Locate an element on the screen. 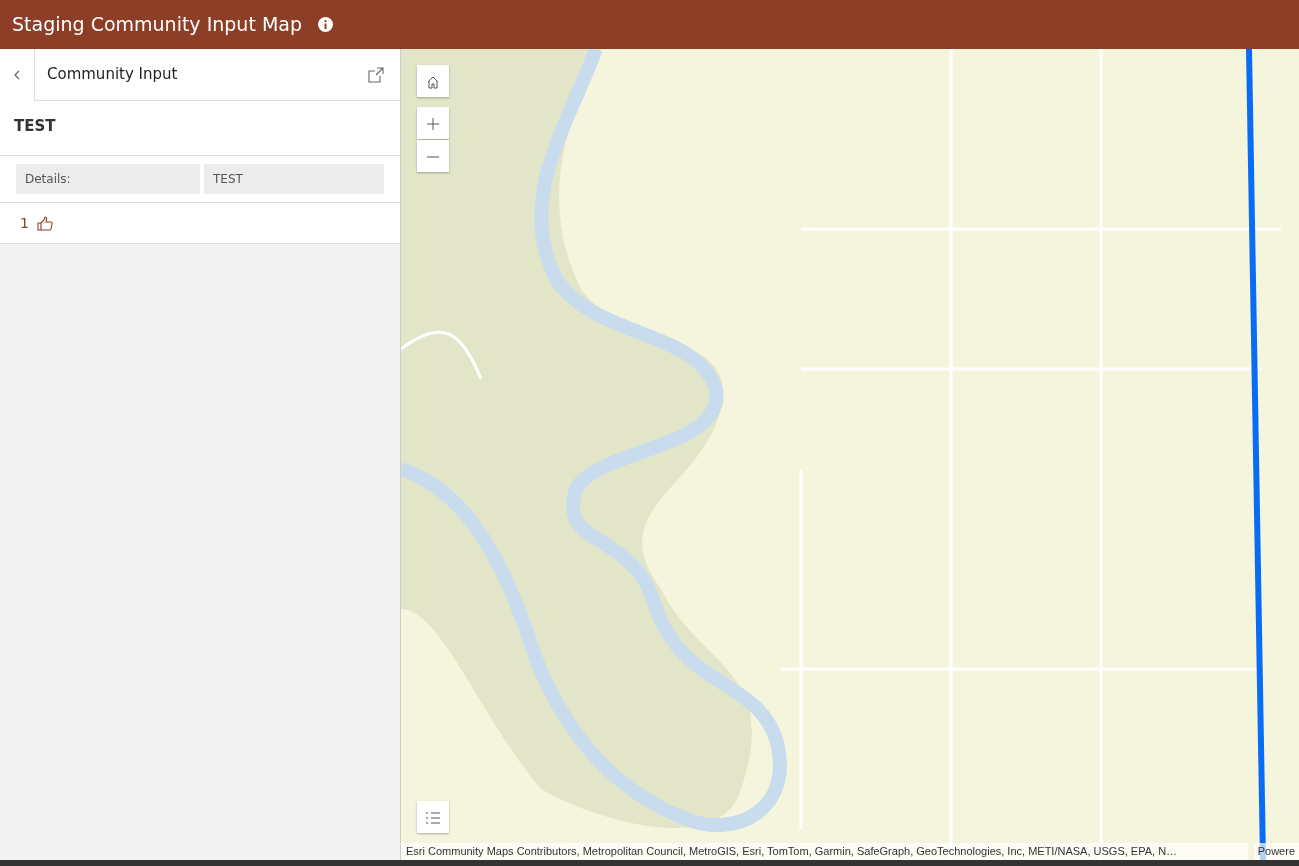 This screenshot has height=866, width=1299. share-icon is located at coordinates (376, 74).